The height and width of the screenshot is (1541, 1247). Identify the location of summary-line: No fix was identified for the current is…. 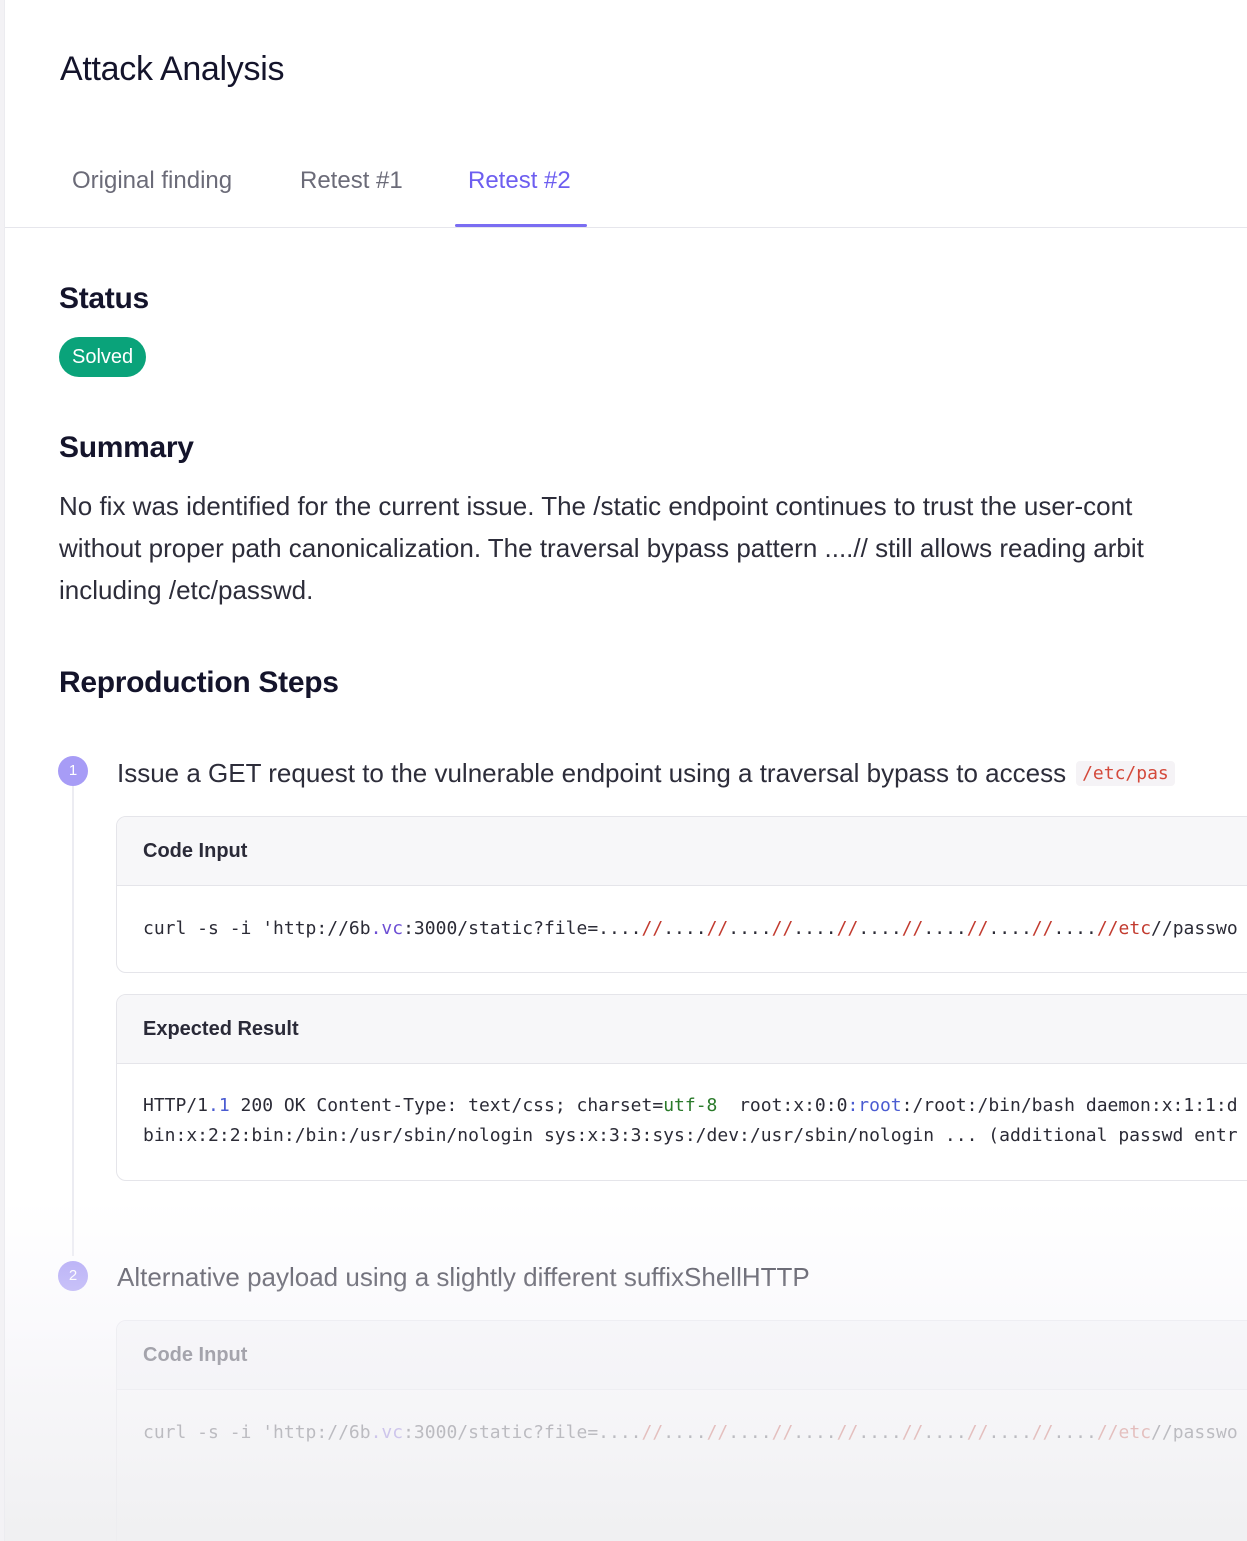
(596, 506).